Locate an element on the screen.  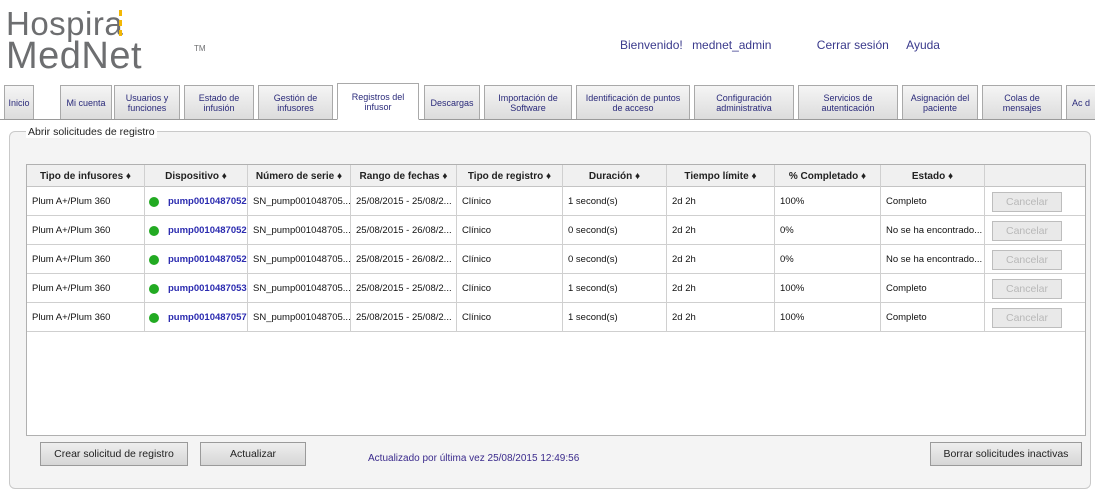
tab-importacion-software: Importación de Software is located at coordinates (528, 102).